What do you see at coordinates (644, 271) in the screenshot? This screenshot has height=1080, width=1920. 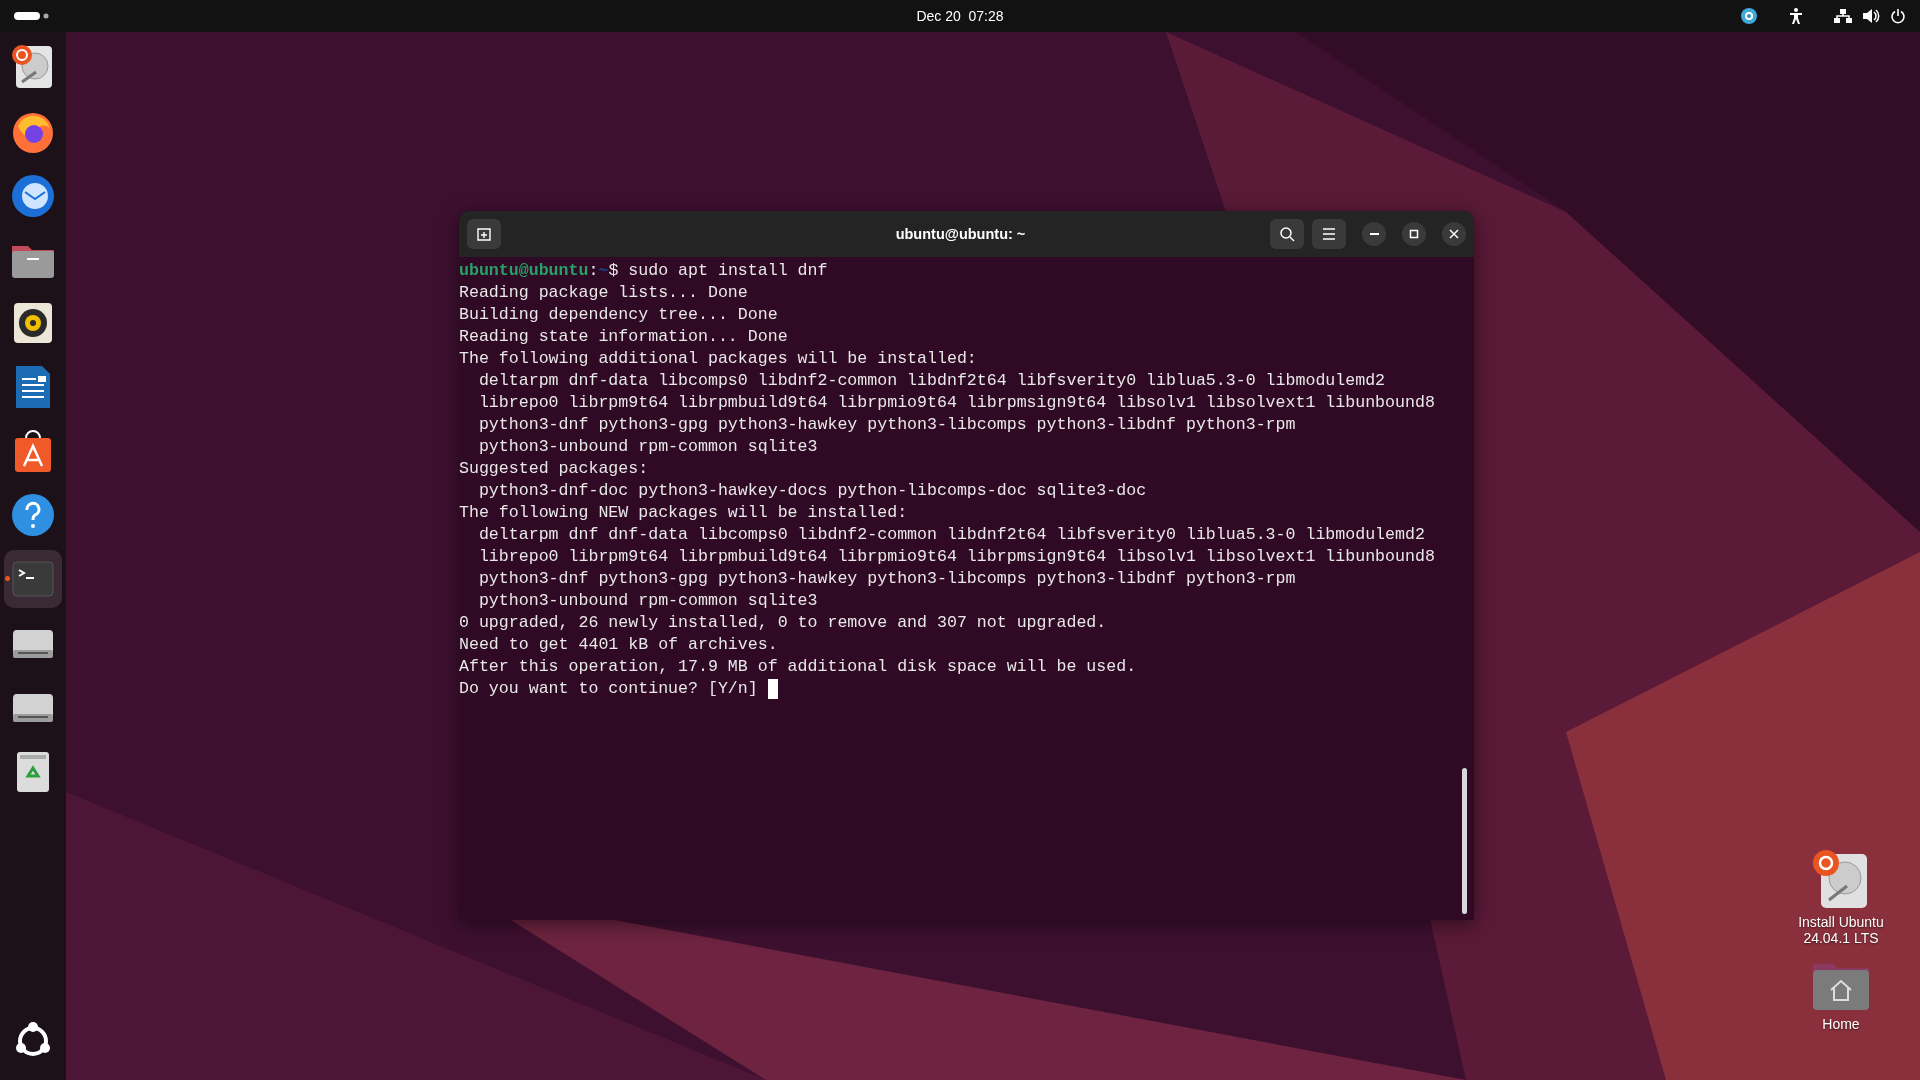 I see `terminal-line: ubuntu@ubuntu:~$ sudo apt install dnf` at bounding box center [644, 271].